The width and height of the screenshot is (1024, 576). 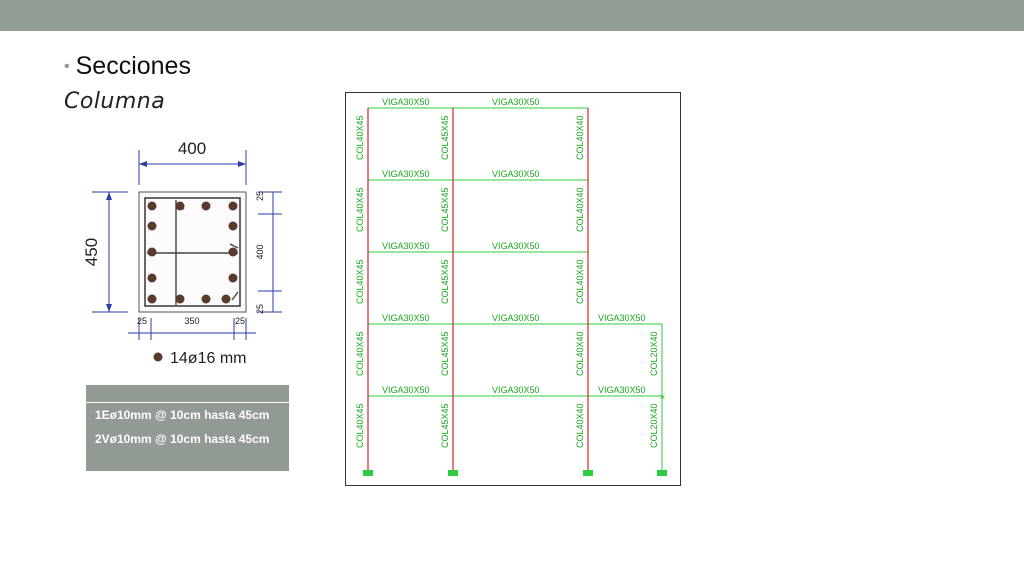 I want to click on stirrup-spec-line-1: 1Eø10mm @ 10cm hasta 45cm, so click(x=182, y=415).